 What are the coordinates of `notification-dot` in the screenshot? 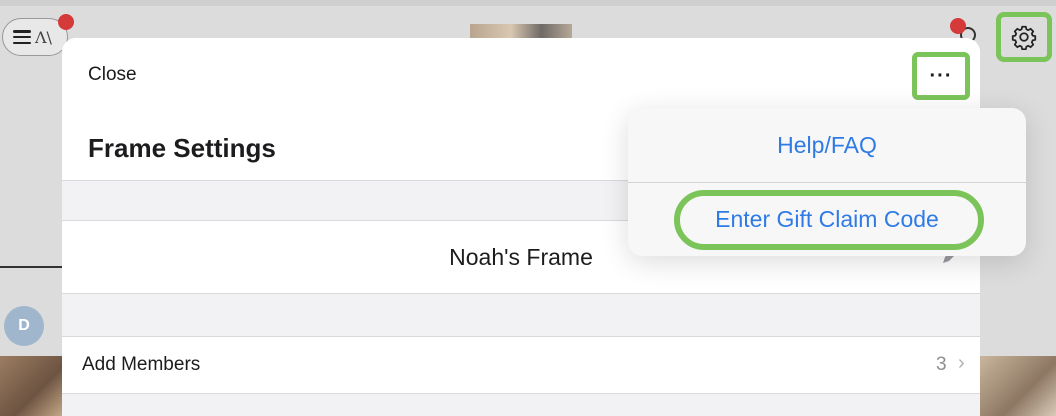 It's located at (66, 22).